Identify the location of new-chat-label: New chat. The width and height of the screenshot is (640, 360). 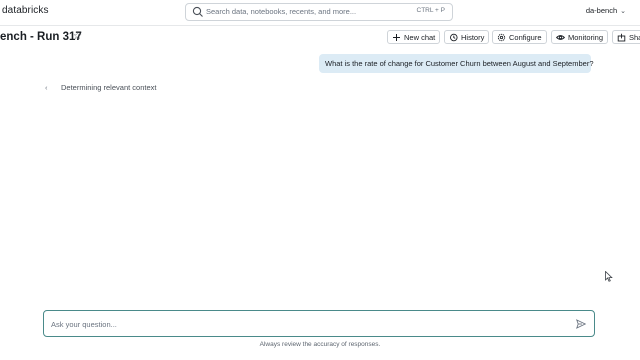
(420, 37).